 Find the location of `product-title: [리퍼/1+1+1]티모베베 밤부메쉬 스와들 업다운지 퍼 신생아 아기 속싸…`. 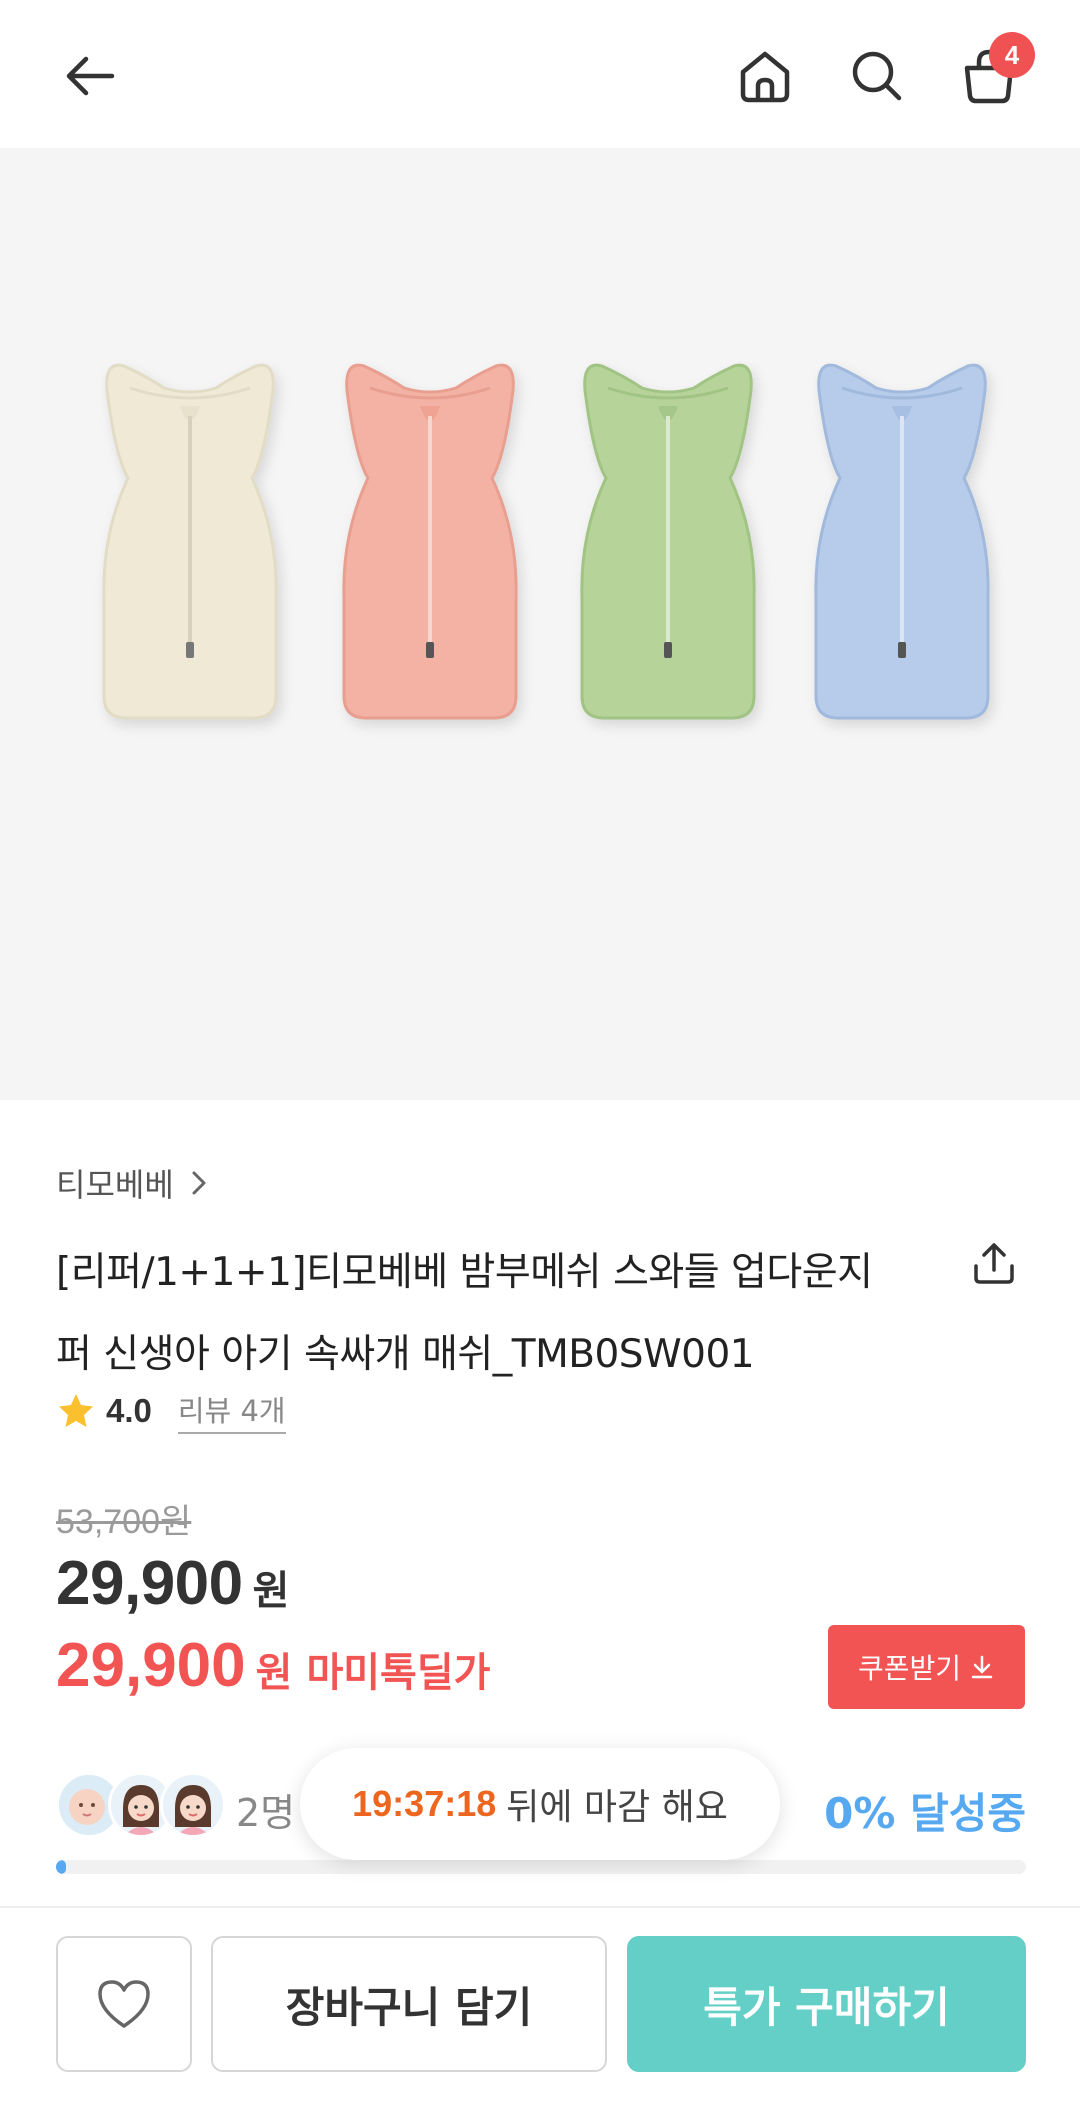

product-title: [리퍼/1+1+1]티모베베 밤부메쉬 스와들 업다운지 퍼 신생아 아기 속싸… is located at coordinates (496, 1314).